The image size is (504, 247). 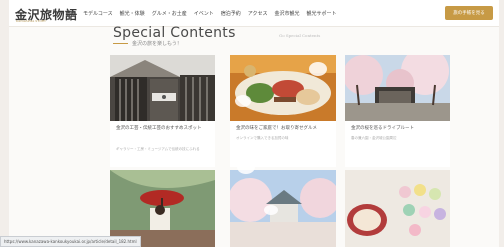 I want to click on card-subcaption-crafts: ギャラリー・工房・ミュージアムで伝統の技にふれる, so click(x=158, y=149).